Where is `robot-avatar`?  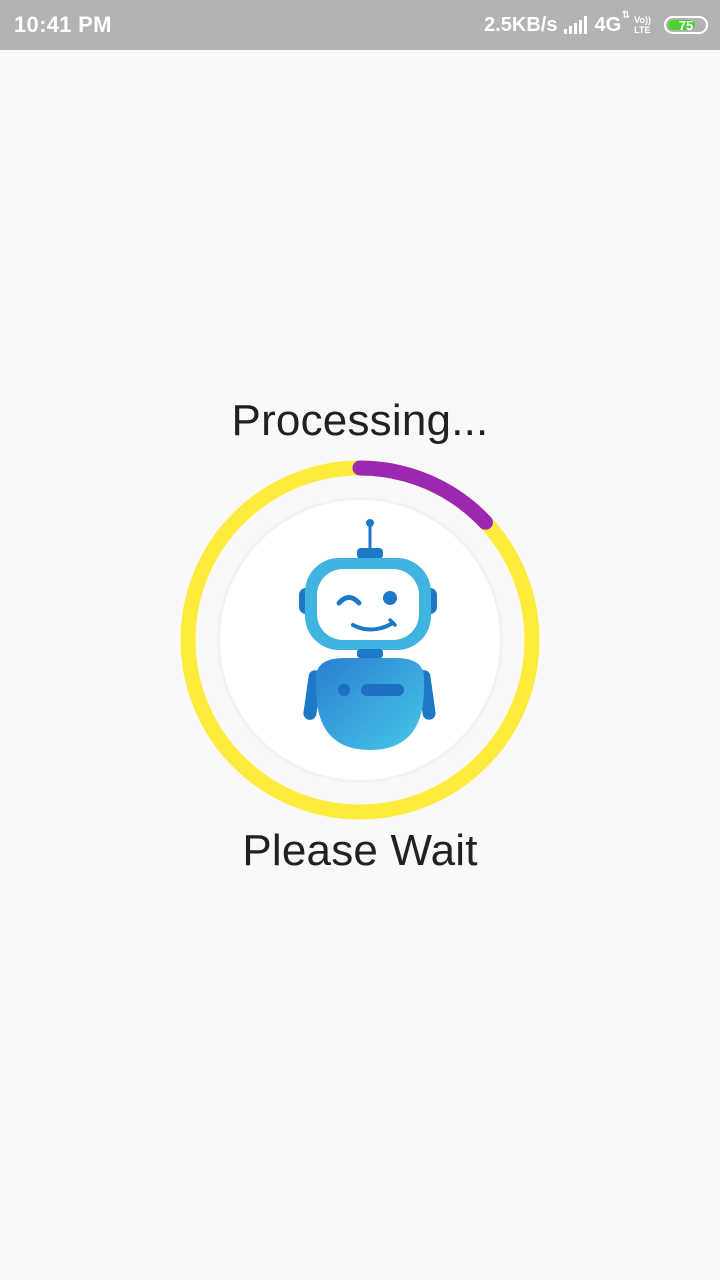 robot-avatar is located at coordinates (360, 640).